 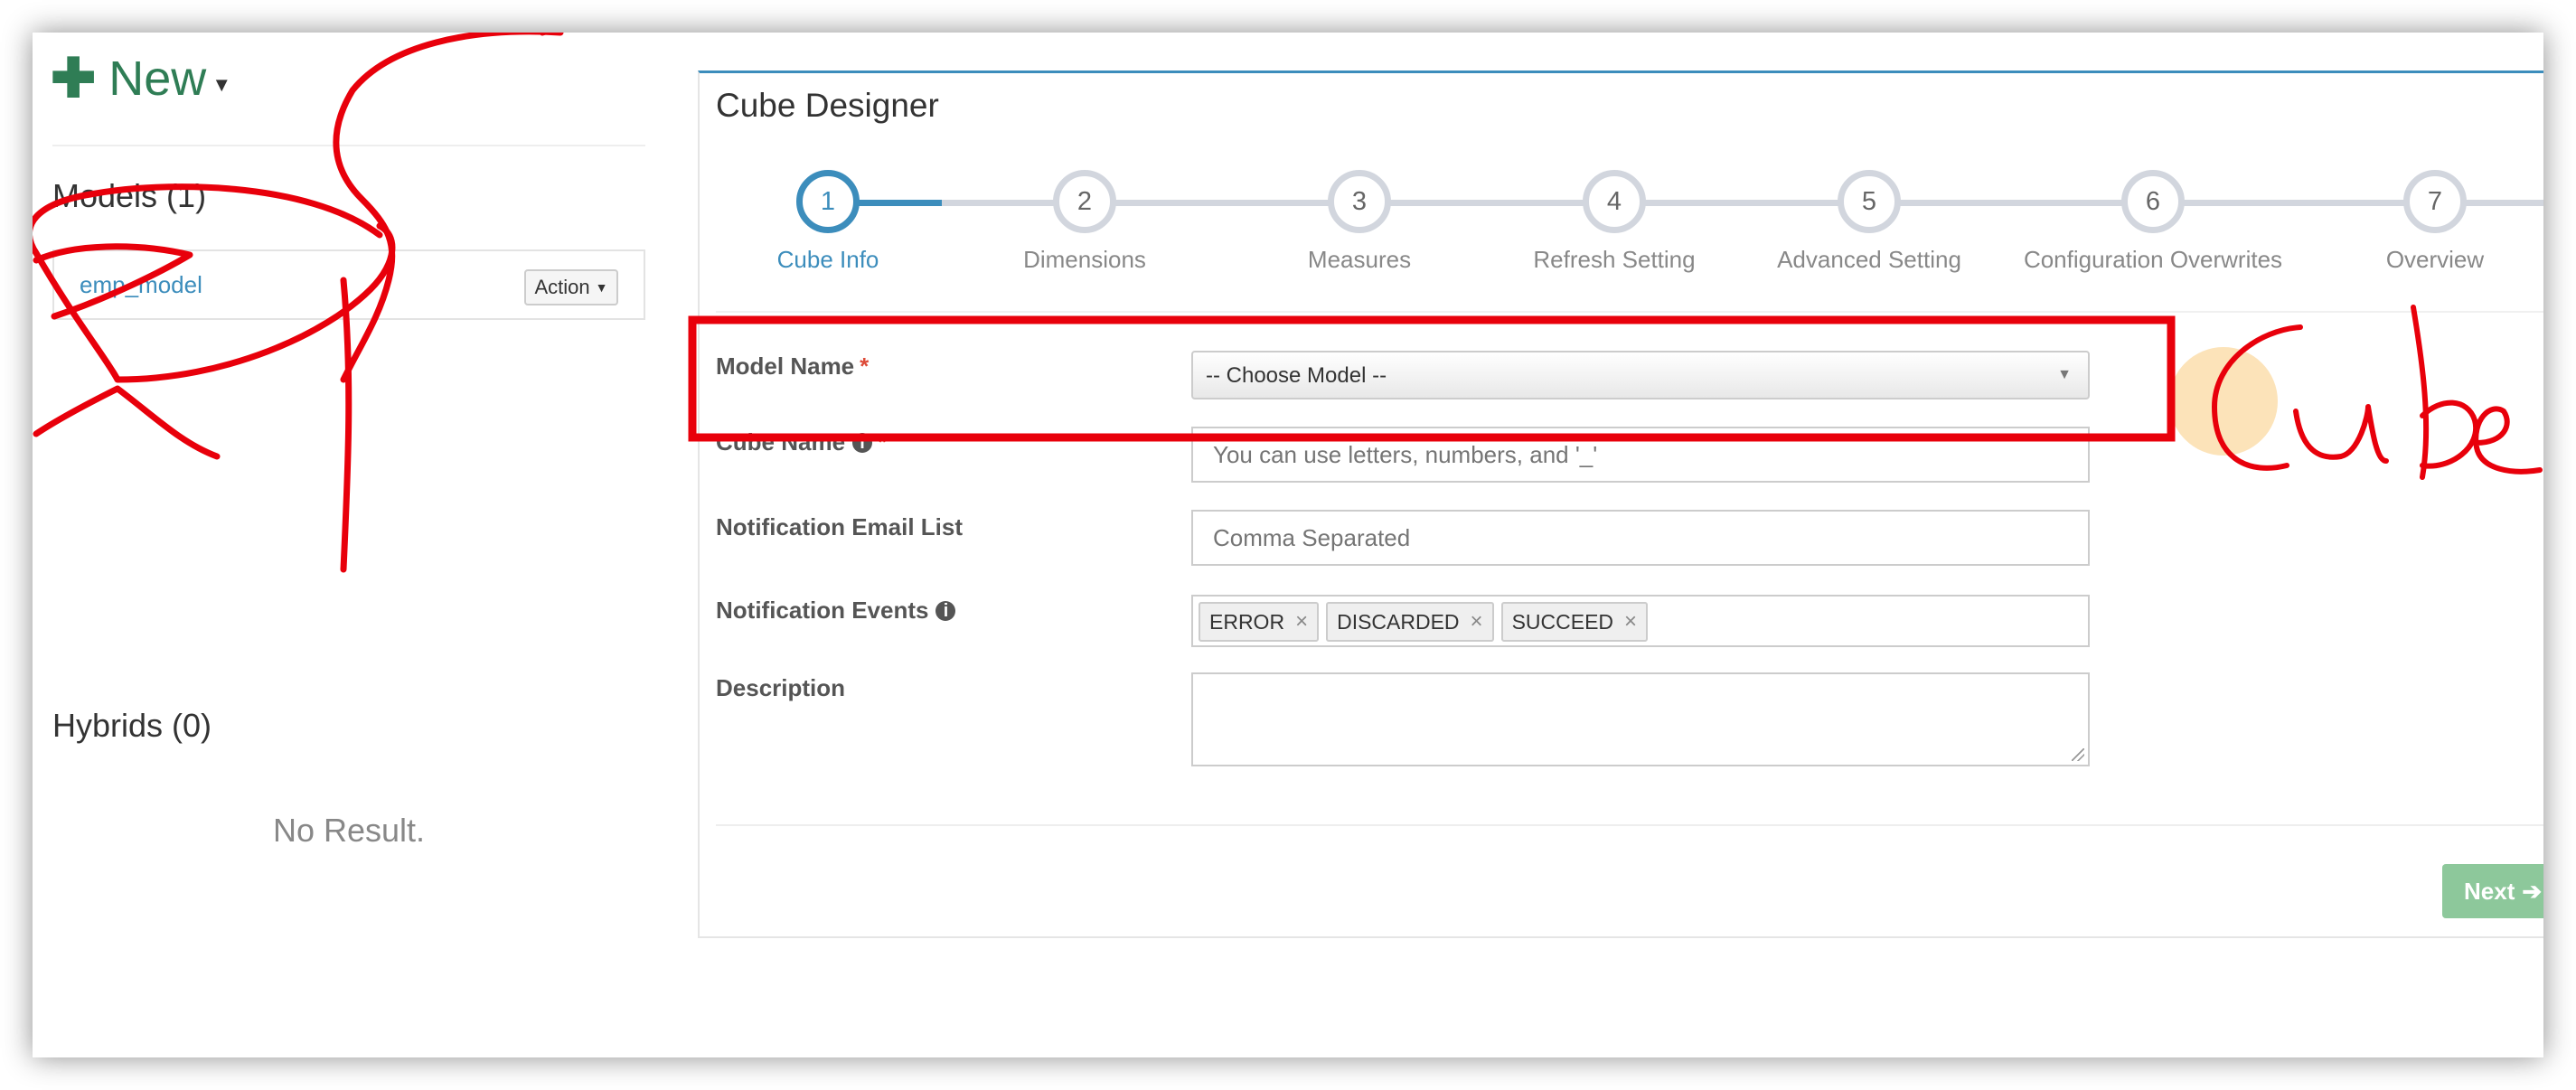 I want to click on step-number: 1, so click(x=828, y=201).